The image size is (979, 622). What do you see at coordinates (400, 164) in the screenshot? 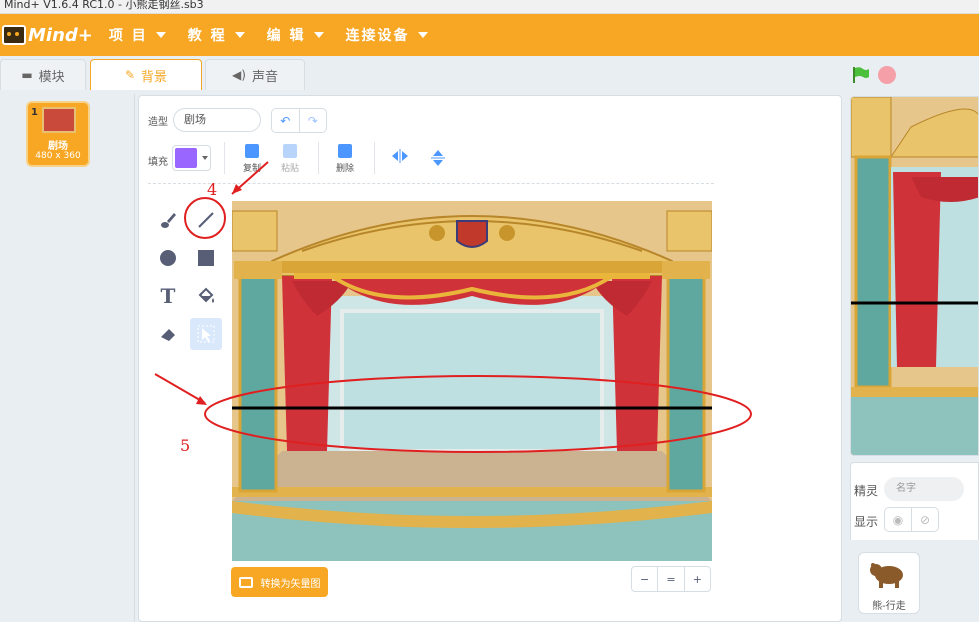
I see `flip-horizontal-button` at bounding box center [400, 164].